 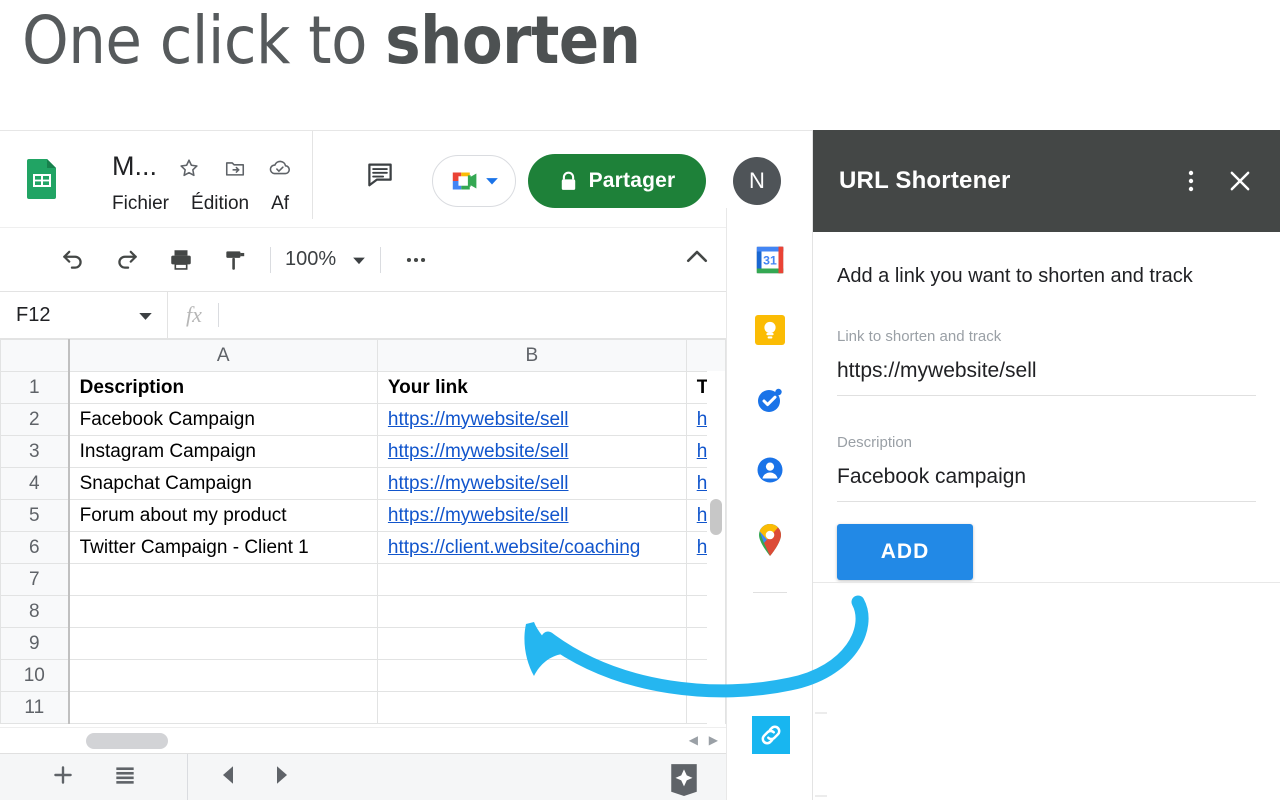 I want to click on grid-cell-a1: Description, so click(x=223, y=387).